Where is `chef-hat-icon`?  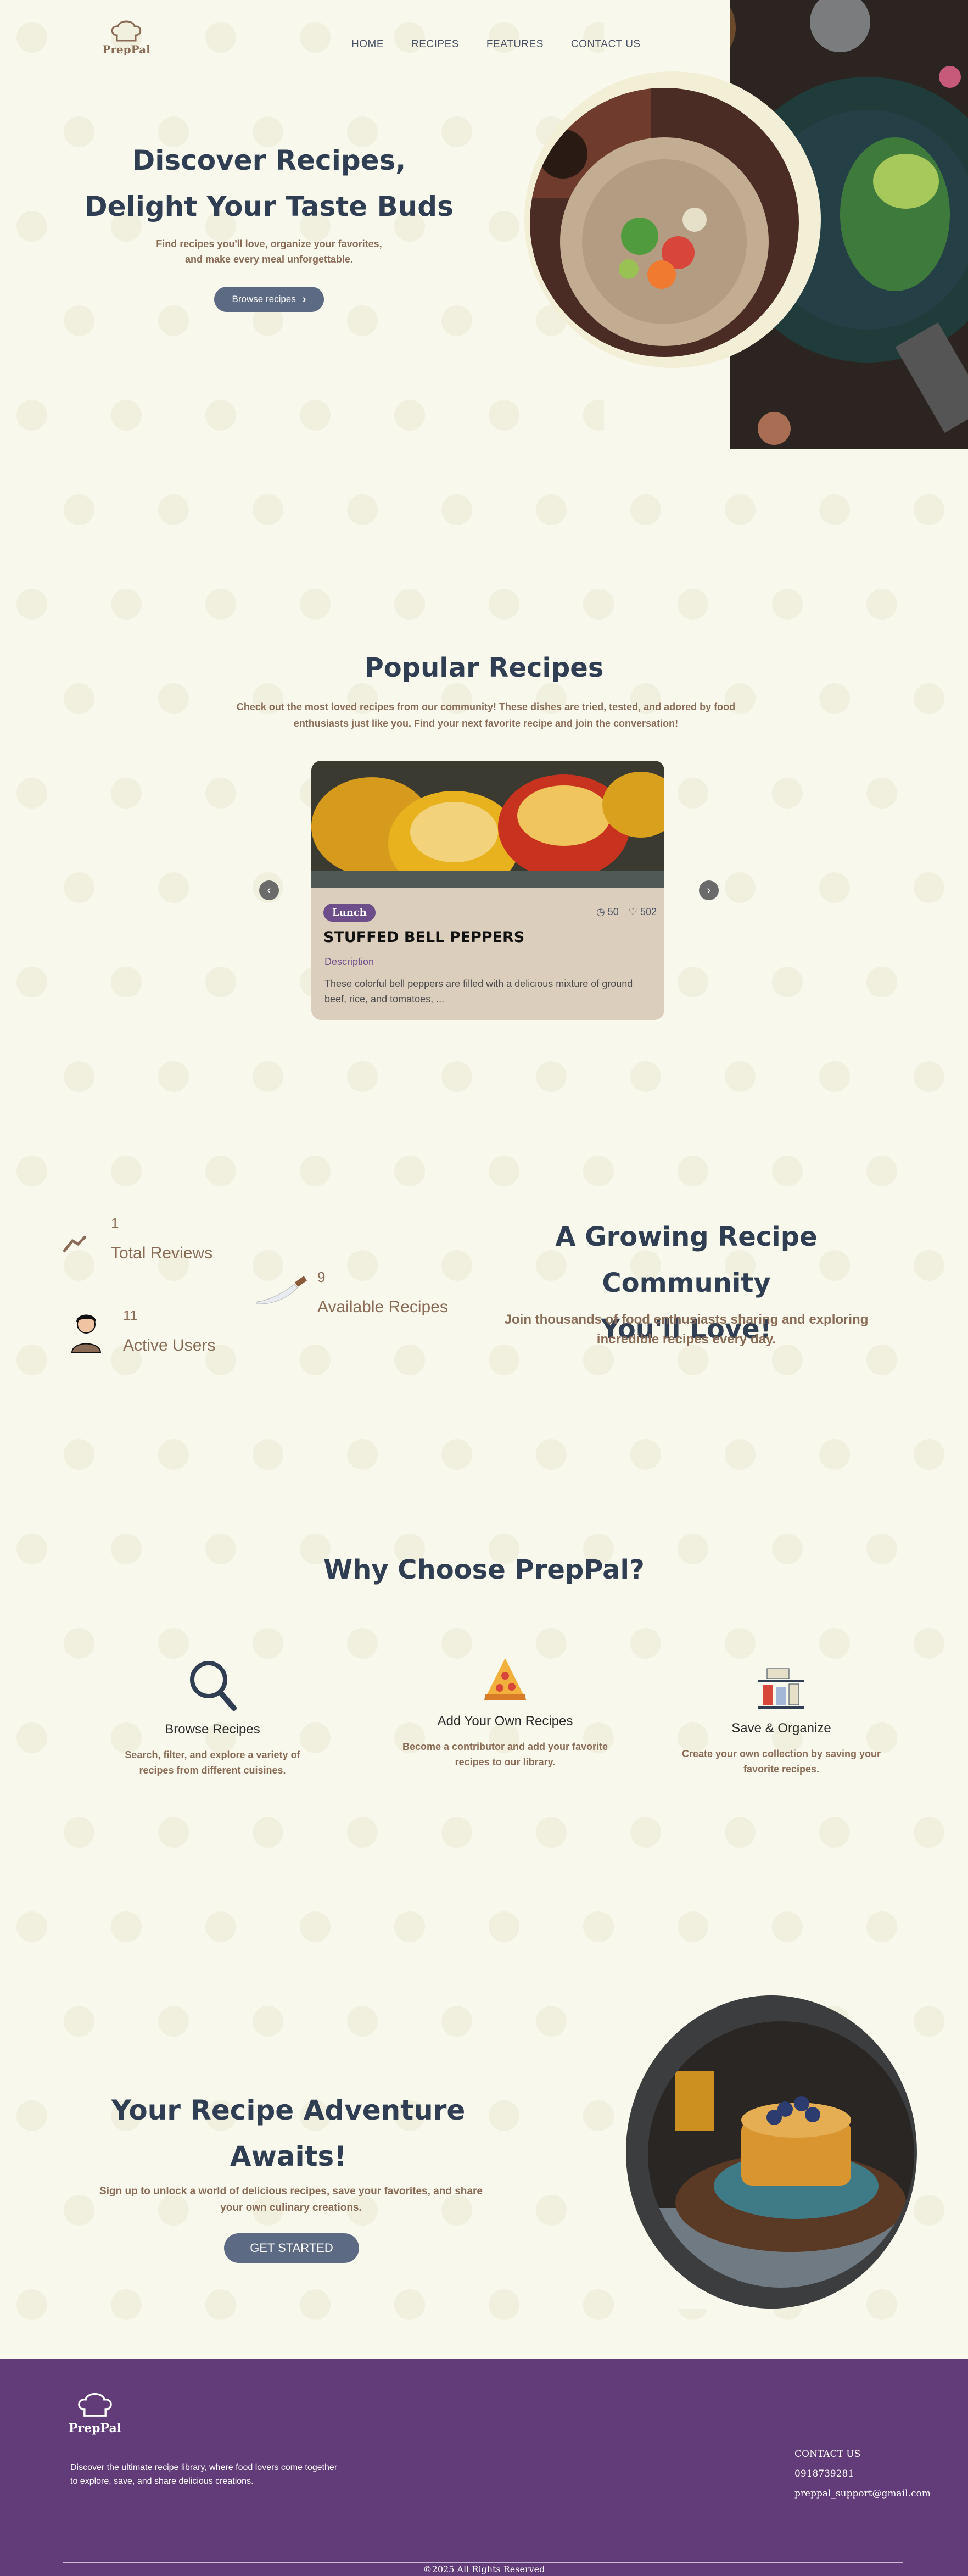 chef-hat-icon is located at coordinates (126, 31).